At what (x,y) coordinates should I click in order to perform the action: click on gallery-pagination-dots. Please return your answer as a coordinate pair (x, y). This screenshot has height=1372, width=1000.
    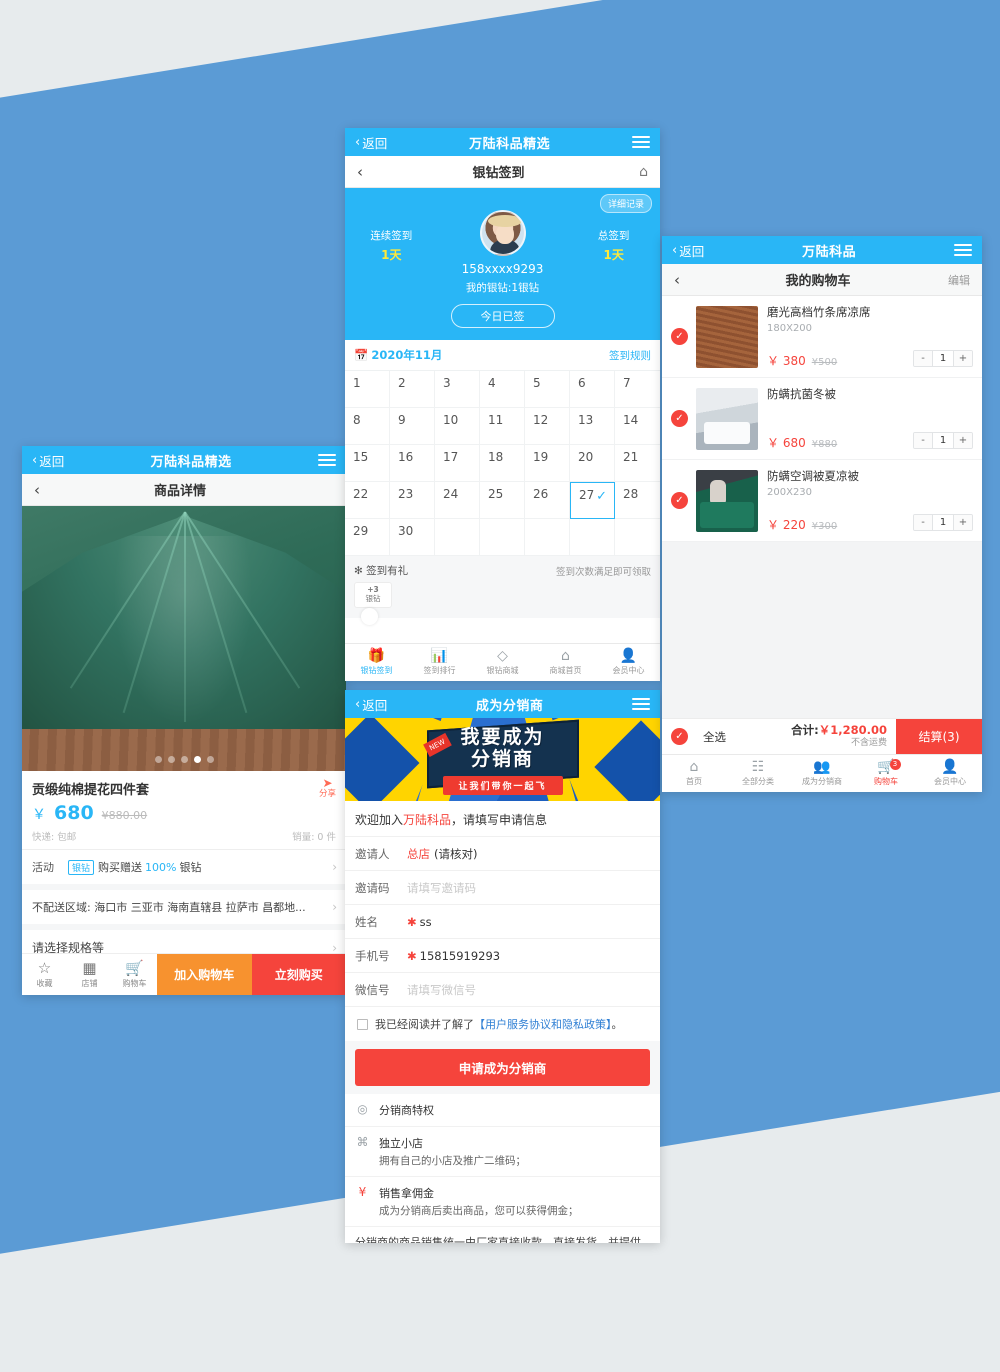
    Looking at the image, I should click on (184, 759).